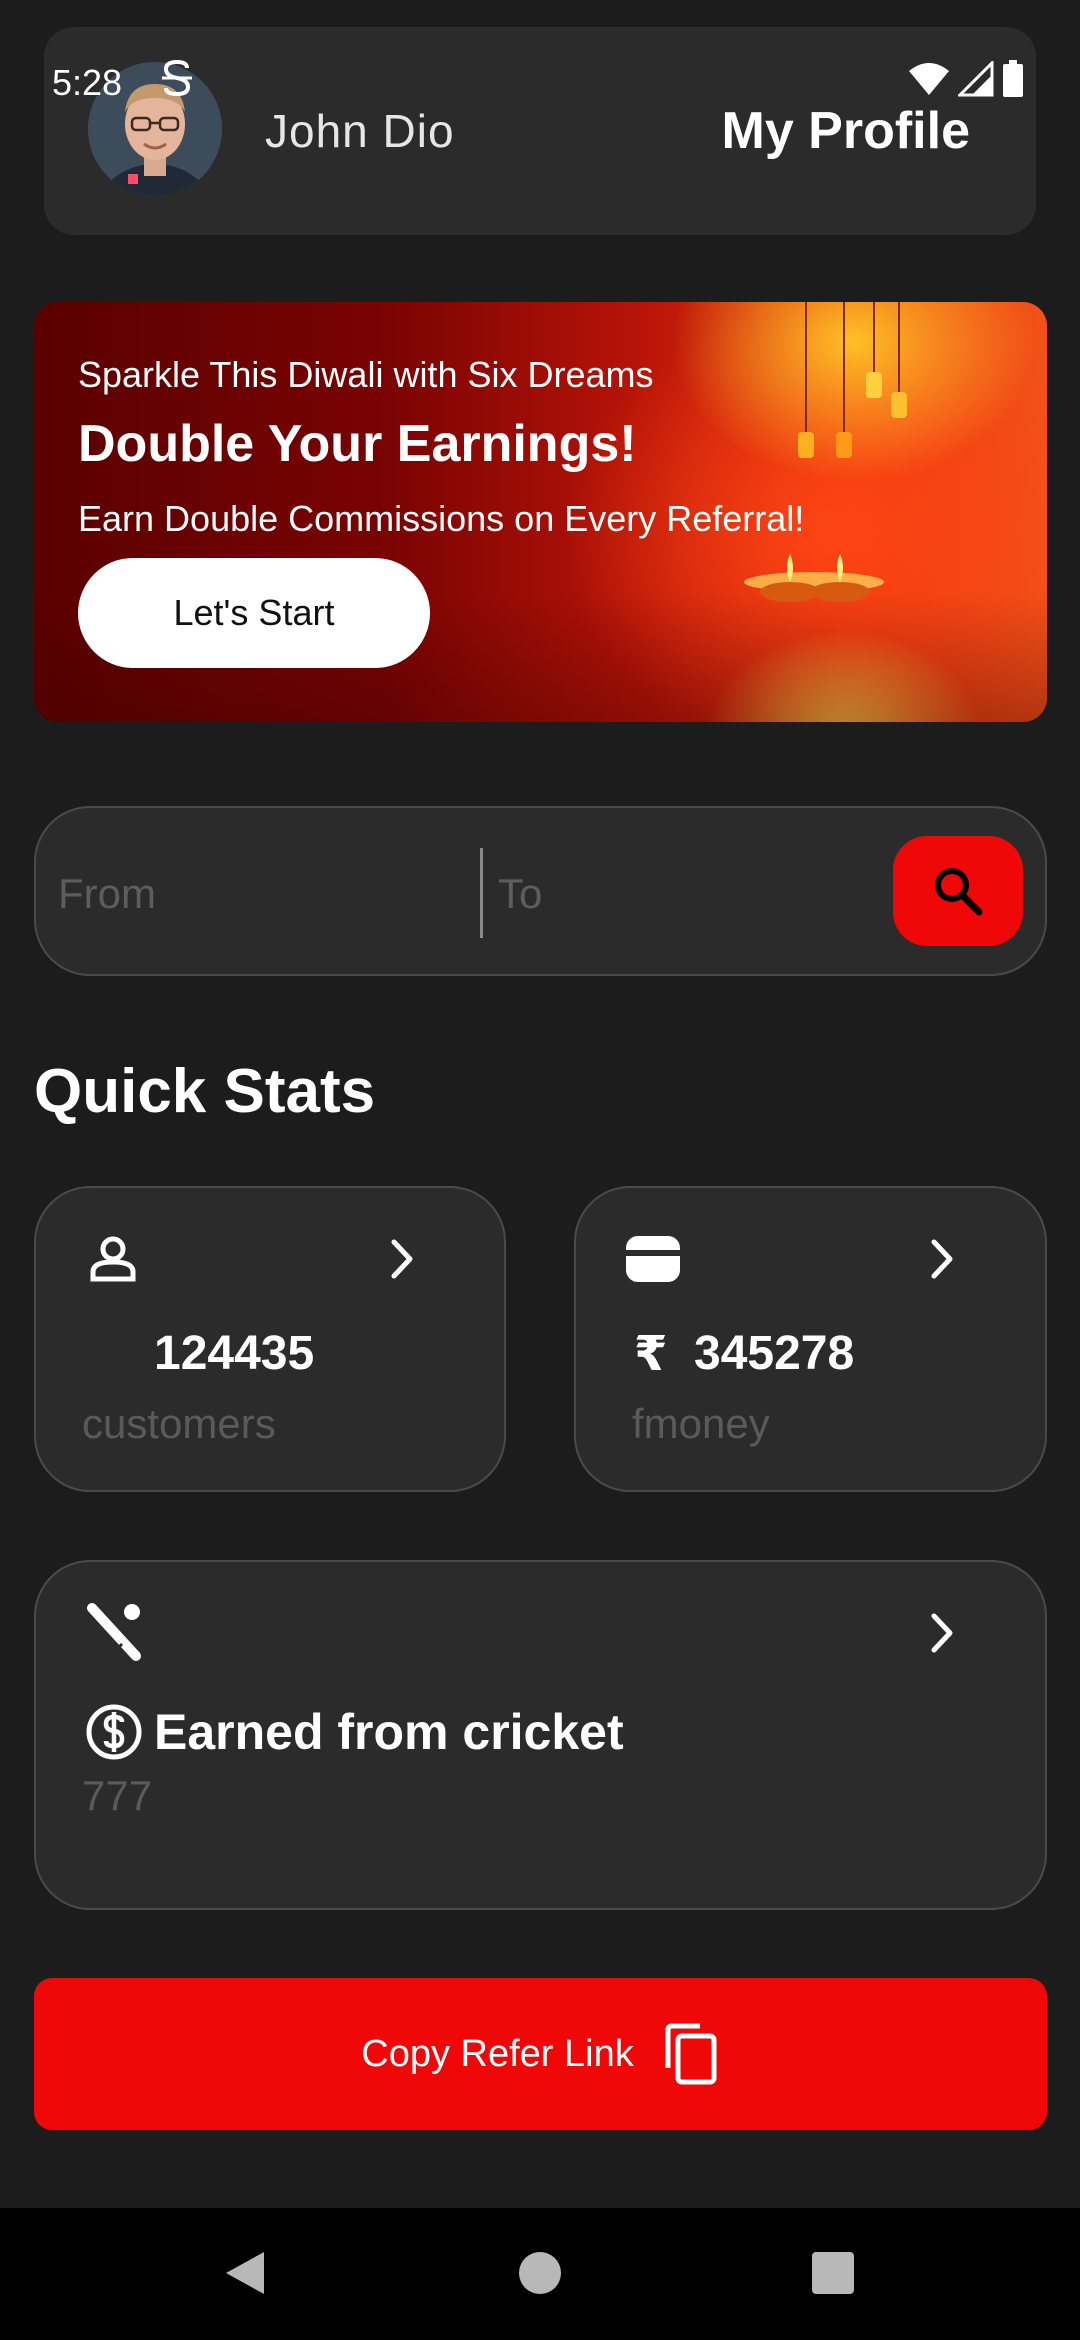 The image size is (1080, 2340). I want to click on copy-refer-link-button: Copy Refer Link, so click(540, 2054).